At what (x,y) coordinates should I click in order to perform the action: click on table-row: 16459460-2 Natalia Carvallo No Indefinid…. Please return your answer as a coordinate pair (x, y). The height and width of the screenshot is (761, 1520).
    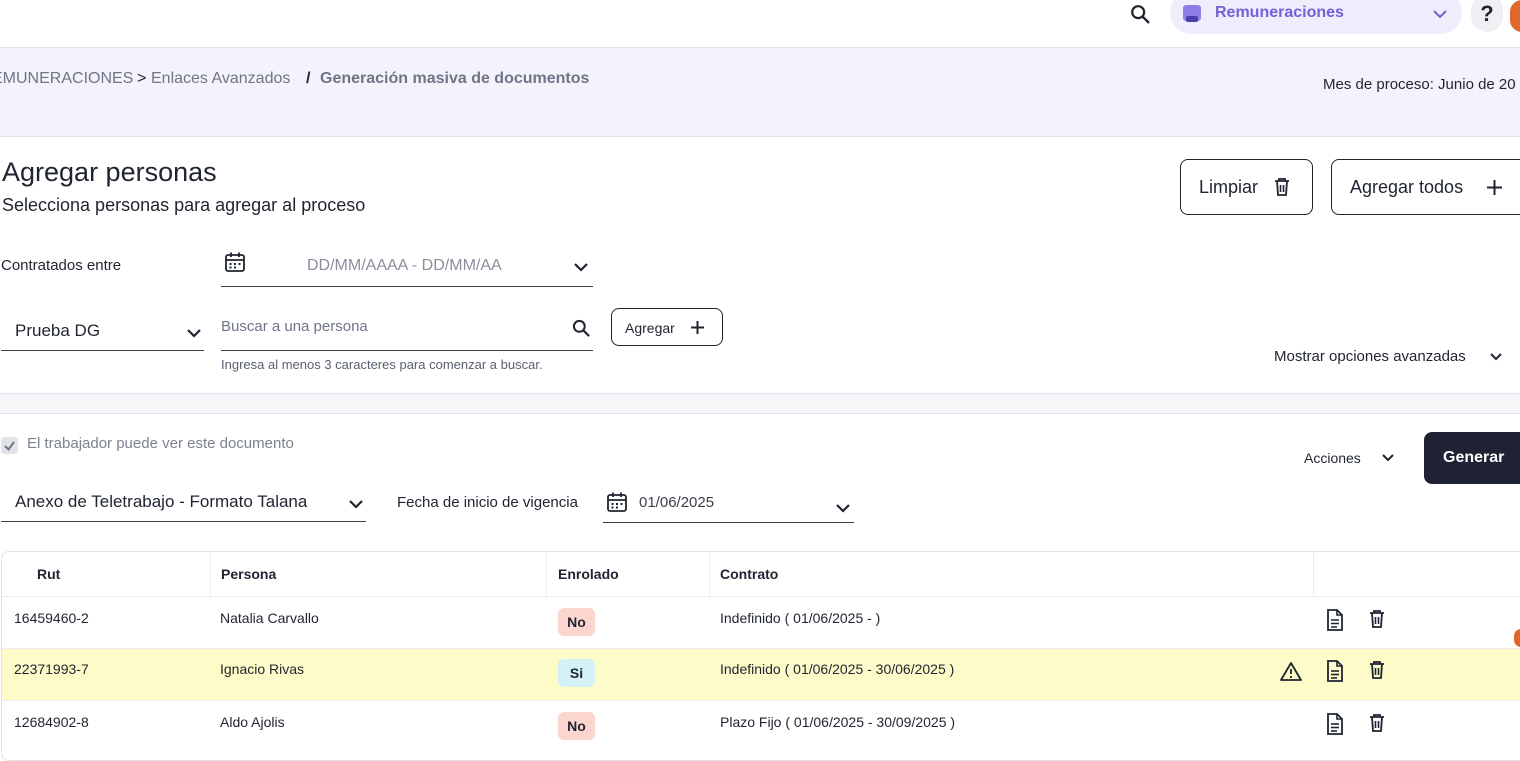
    Looking at the image, I should click on (761, 622).